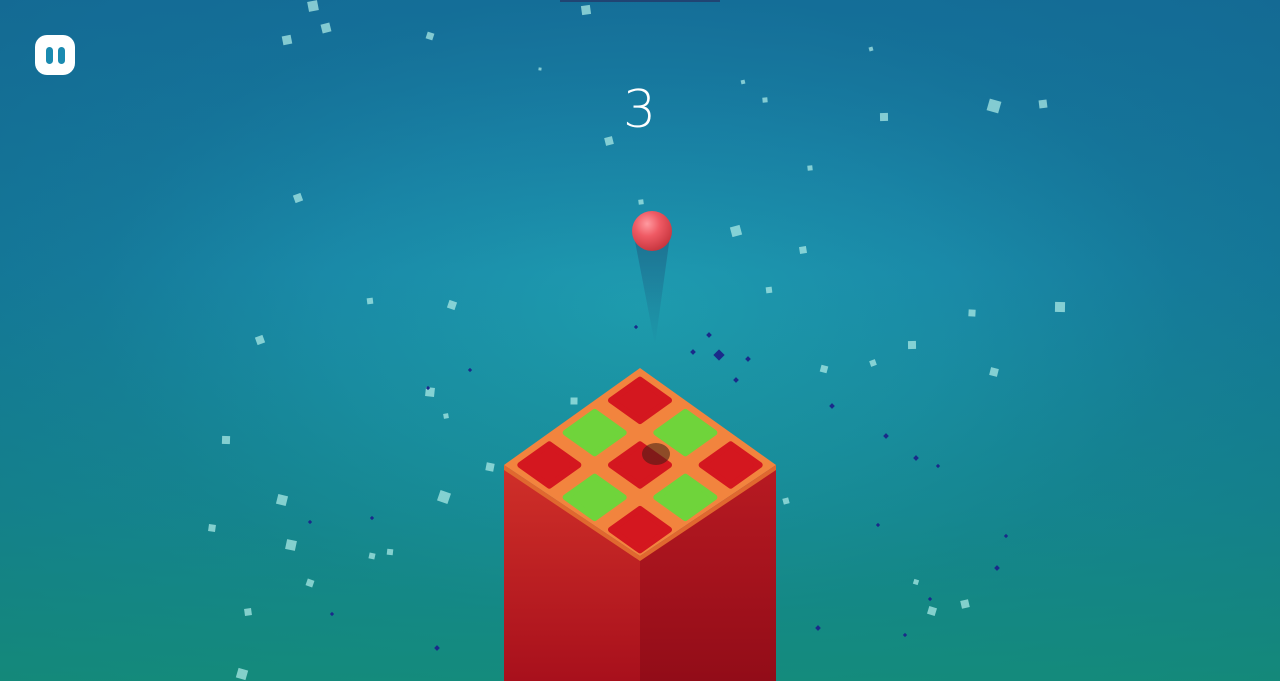 The height and width of the screenshot is (681, 1280). I want to click on ball-trail, so click(652, 290).